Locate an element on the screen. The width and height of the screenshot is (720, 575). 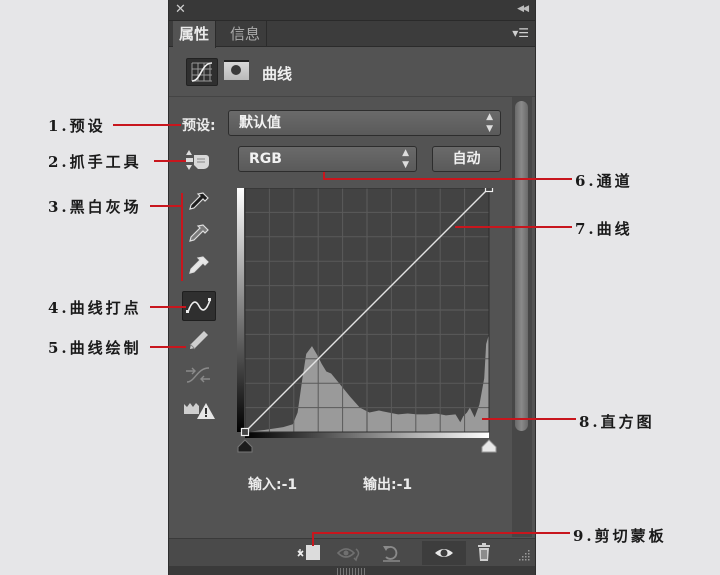
hand-updown-icon is located at coordinates (198, 160).